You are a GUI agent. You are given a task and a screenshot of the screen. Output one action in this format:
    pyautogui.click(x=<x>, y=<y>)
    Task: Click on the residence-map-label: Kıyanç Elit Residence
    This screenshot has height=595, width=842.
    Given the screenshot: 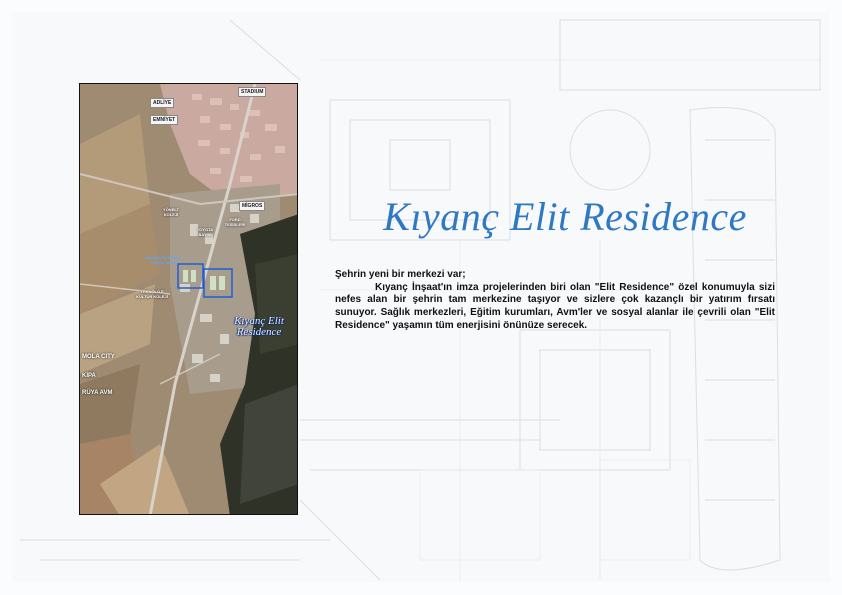 What is the action you would take?
    pyautogui.click(x=259, y=326)
    